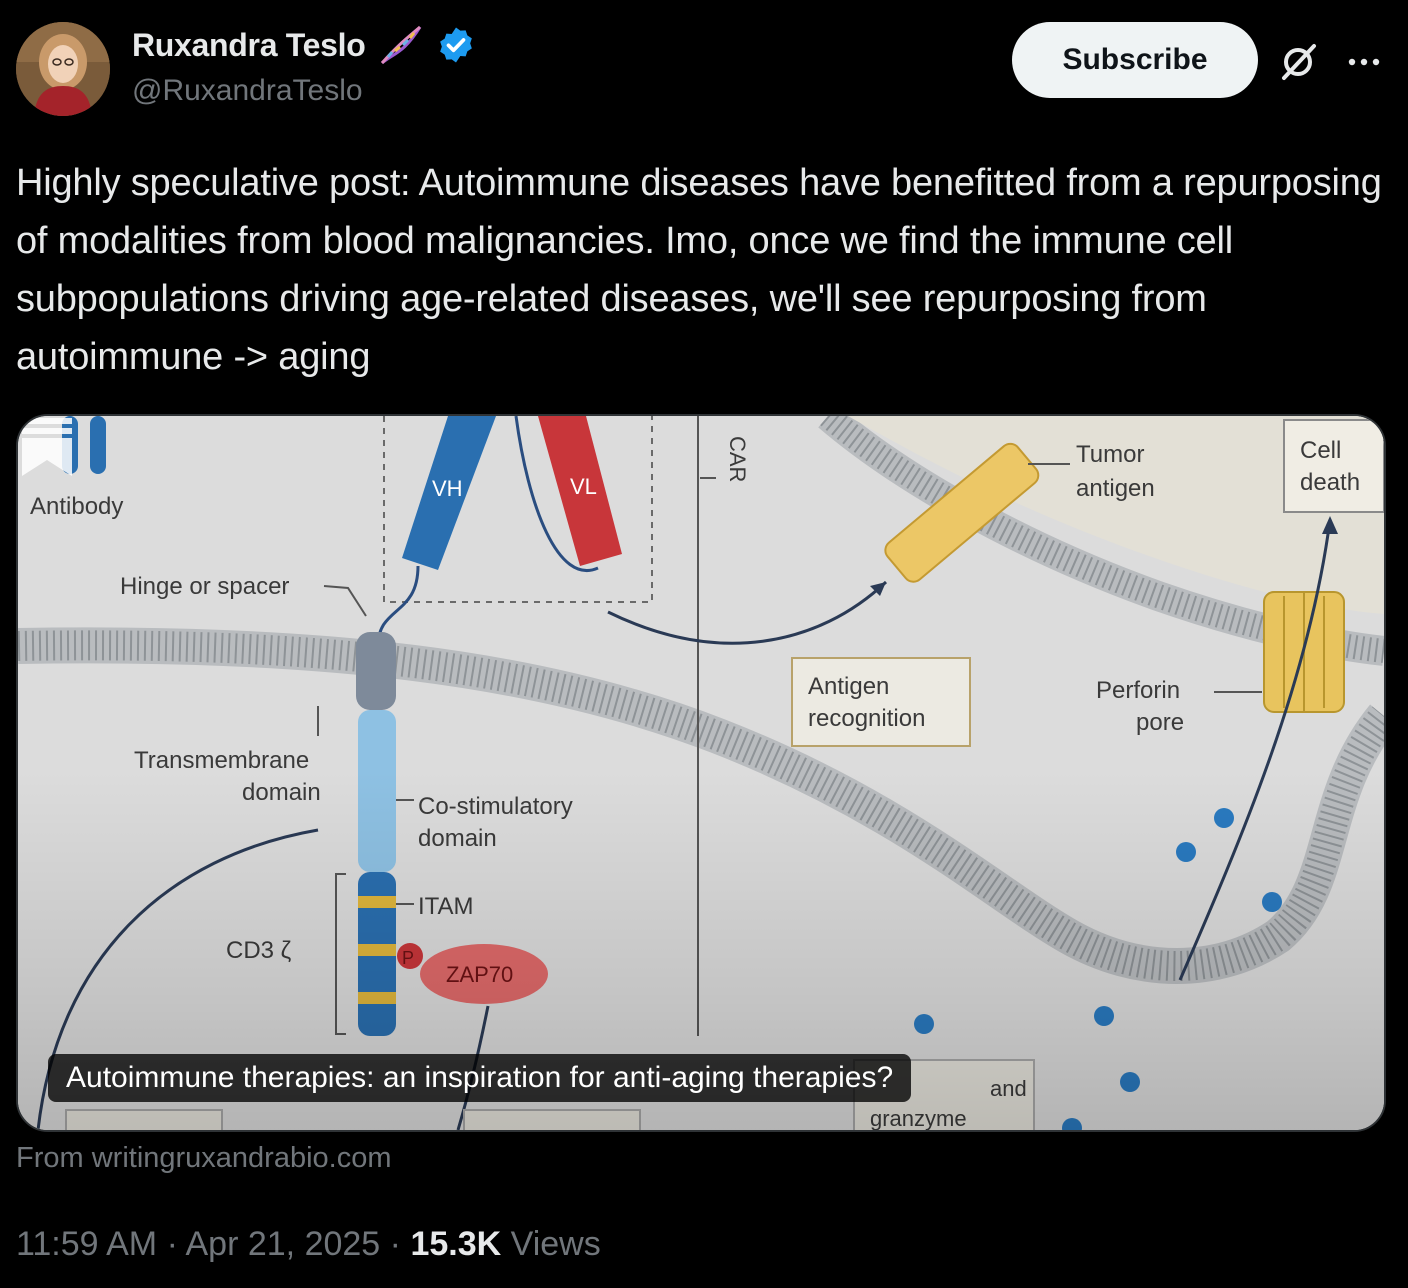 Image resolution: width=1408 pixels, height=1288 pixels. What do you see at coordinates (1364, 62) in the screenshot?
I see `more-icon` at bounding box center [1364, 62].